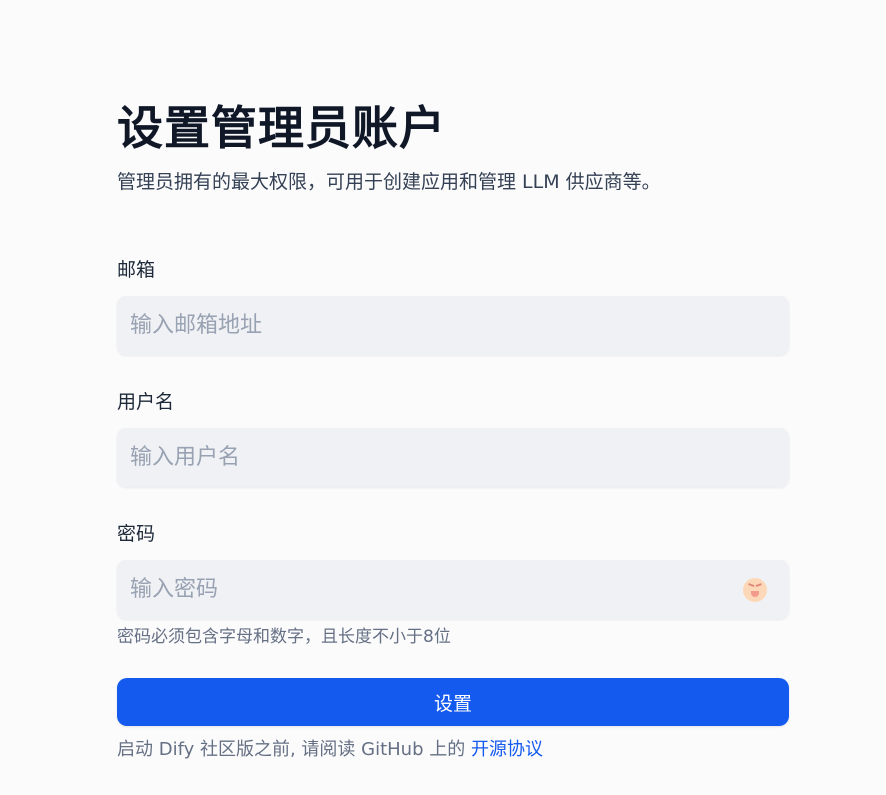 The width and height of the screenshot is (886, 795). I want to click on setup-submit-button: 设置, so click(453, 702).